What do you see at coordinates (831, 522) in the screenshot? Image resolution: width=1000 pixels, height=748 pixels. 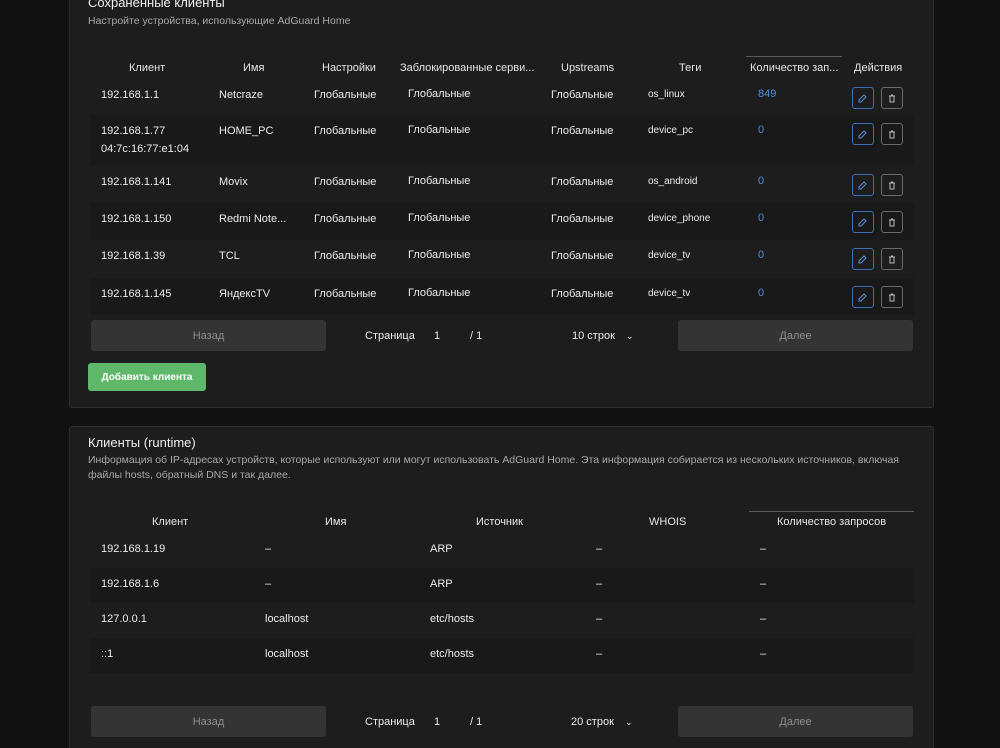 I see `col-requests-count: Количество запросов` at bounding box center [831, 522].